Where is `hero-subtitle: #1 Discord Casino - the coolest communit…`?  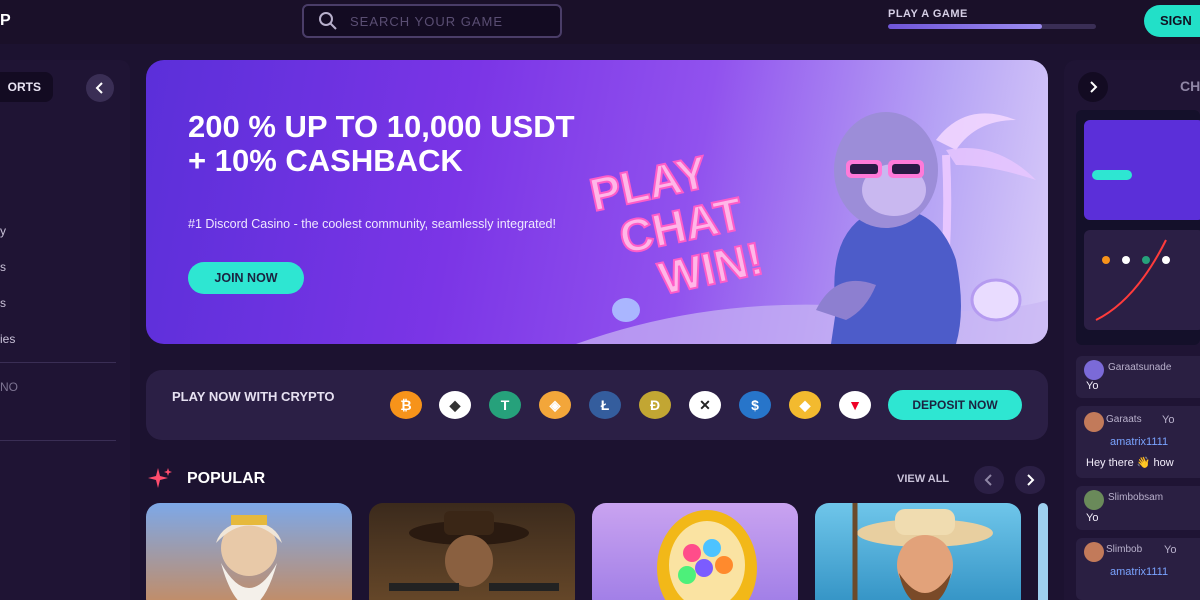 hero-subtitle: #1 Discord Casino - the coolest communit… is located at coordinates (372, 224).